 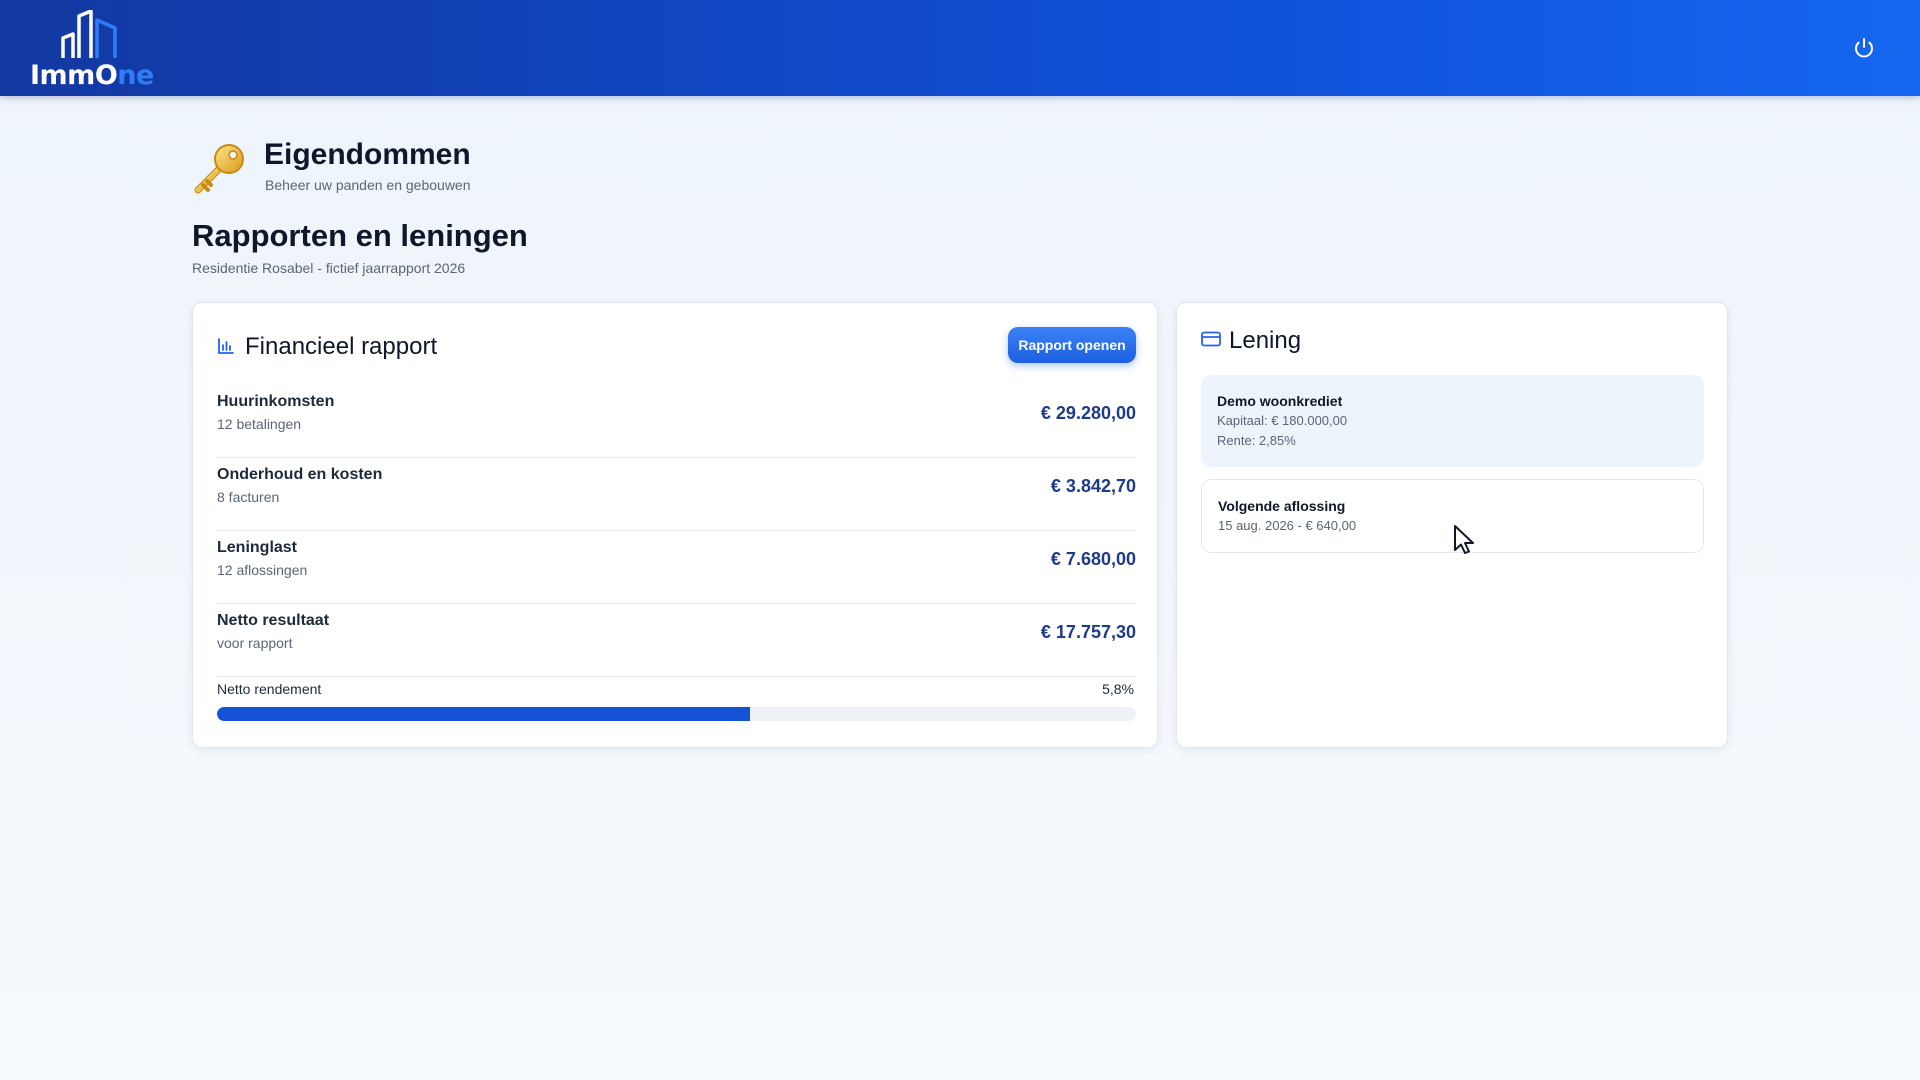 I want to click on page-subtitle: Beheer uw panden en gebouwen, so click(x=368, y=185).